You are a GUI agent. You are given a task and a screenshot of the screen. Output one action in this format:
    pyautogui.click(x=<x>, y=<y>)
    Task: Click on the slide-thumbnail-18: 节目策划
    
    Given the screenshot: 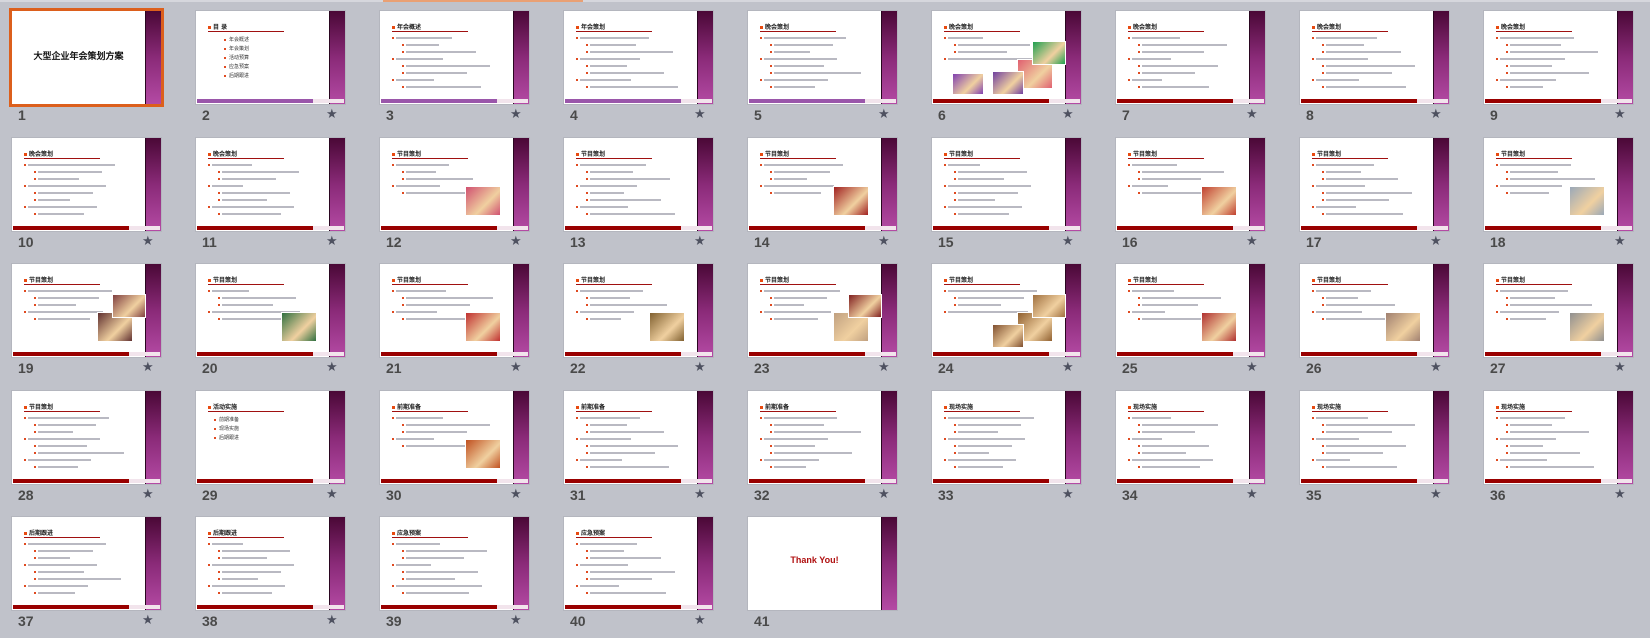 What is the action you would take?
    pyautogui.click(x=1558, y=184)
    